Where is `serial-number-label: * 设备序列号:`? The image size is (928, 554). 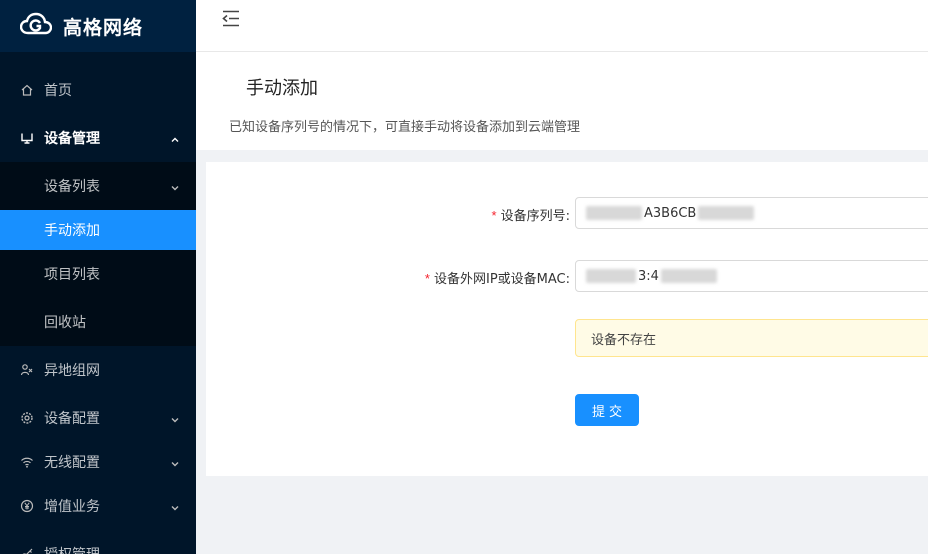 serial-number-label: * 设备序列号: is located at coordinates (530, 216).